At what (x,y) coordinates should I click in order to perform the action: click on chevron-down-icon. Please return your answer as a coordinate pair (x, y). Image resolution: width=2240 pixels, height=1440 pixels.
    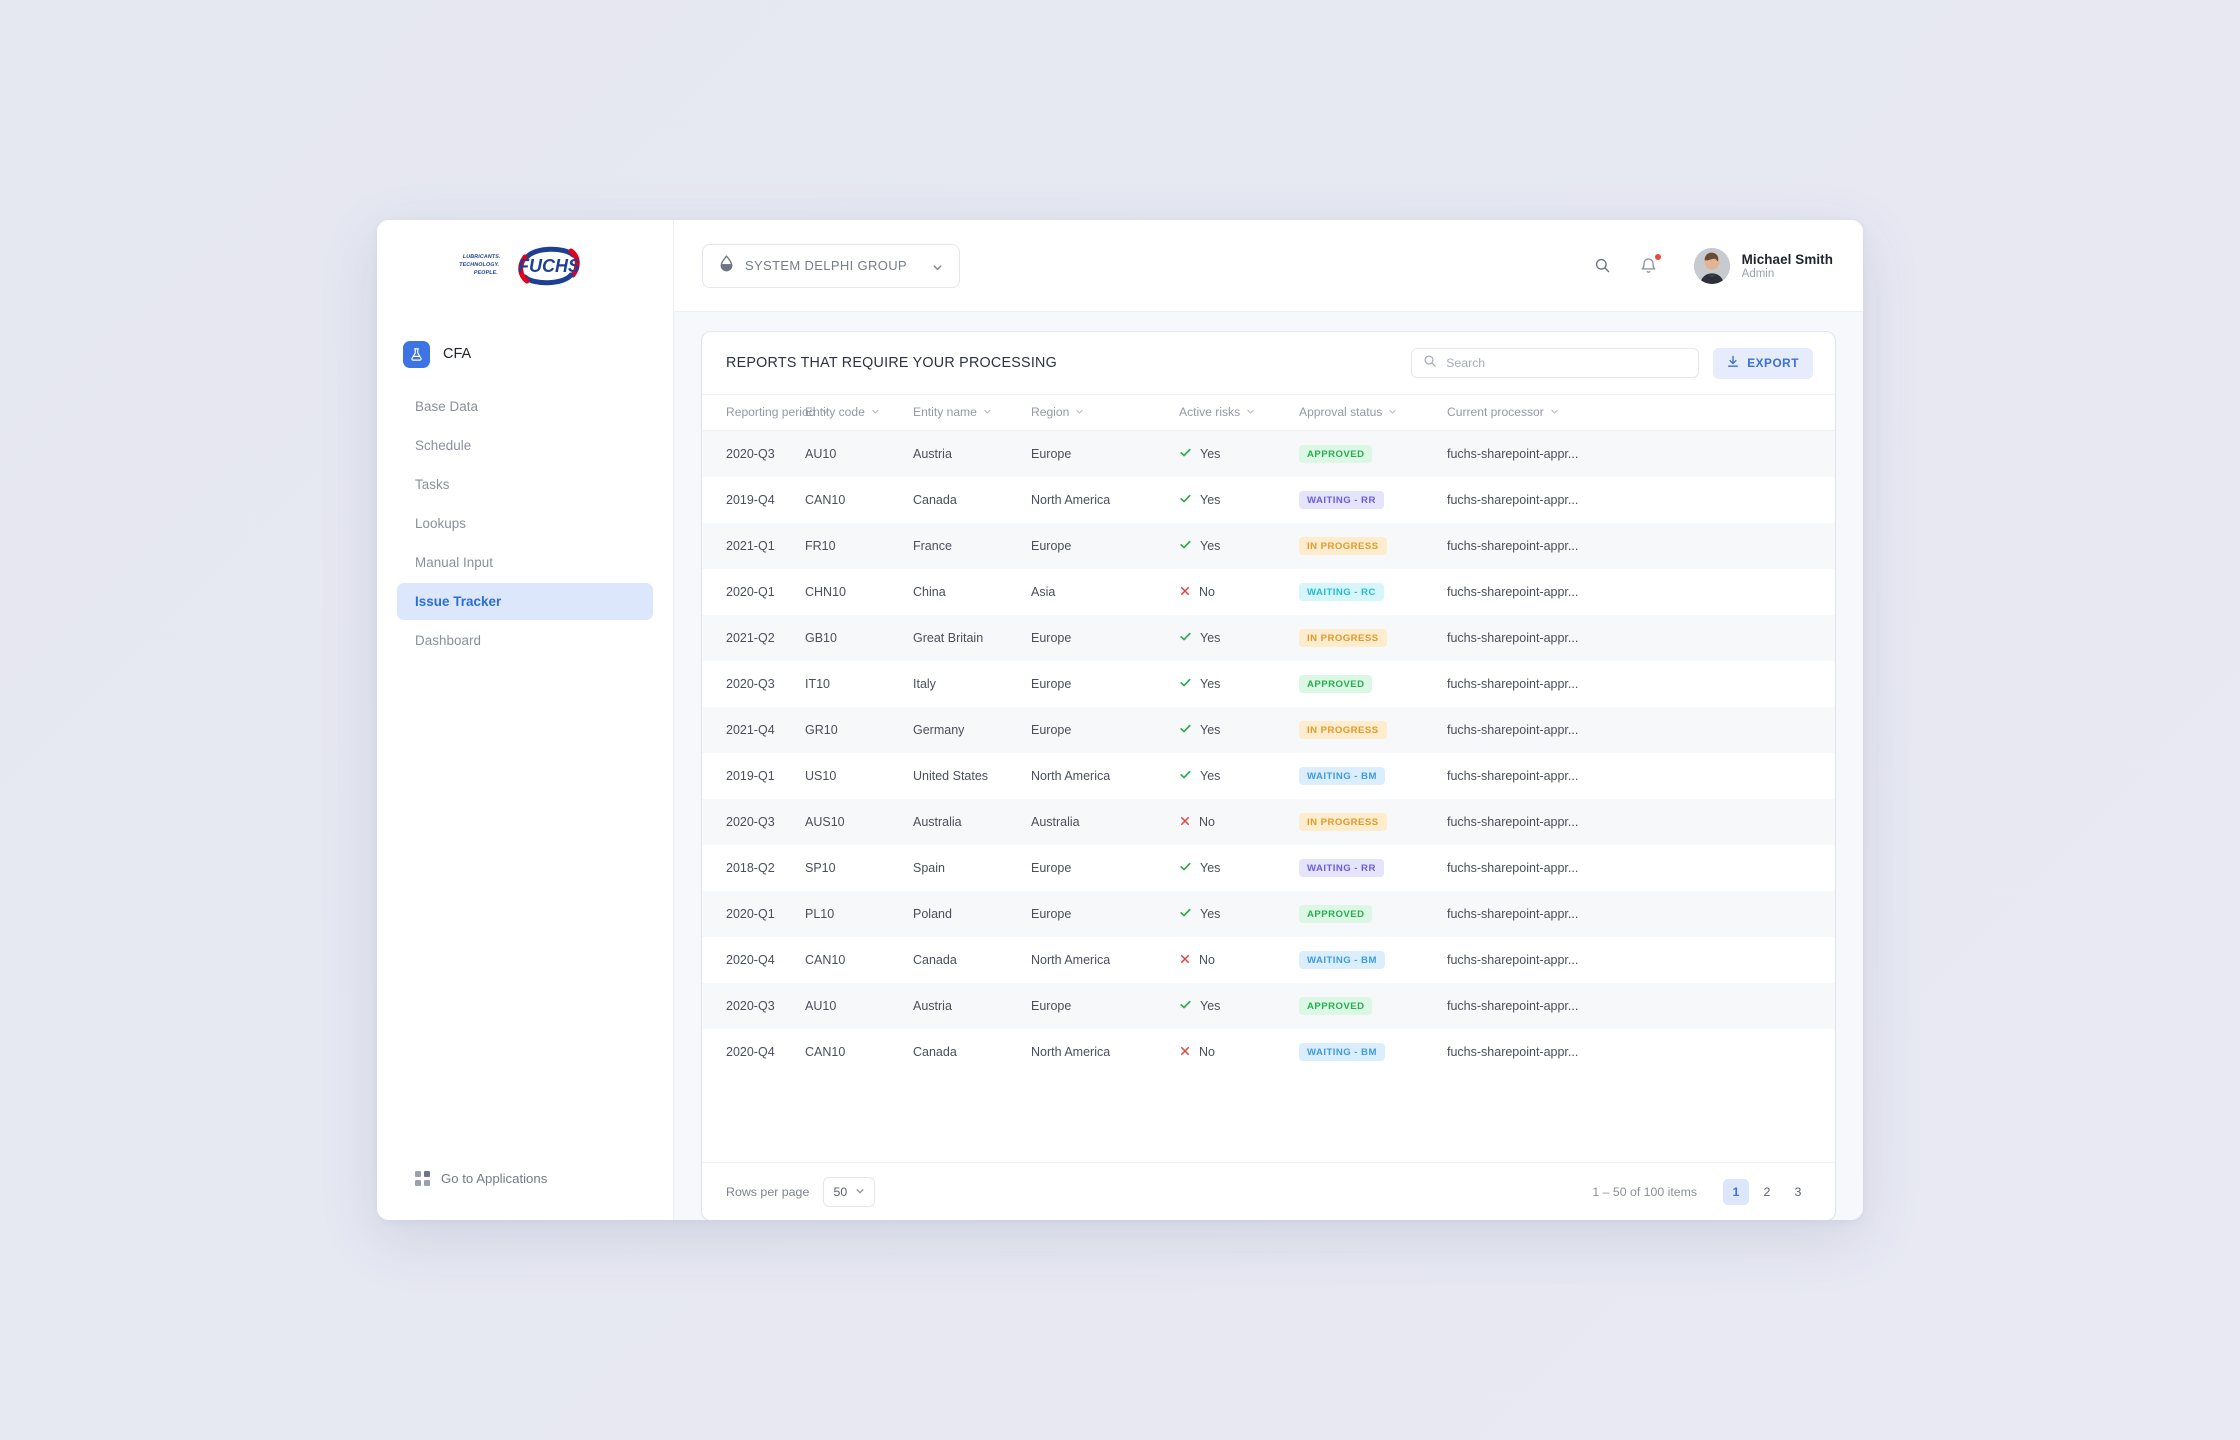
    Looking at the image, I should click on (1554, 412).